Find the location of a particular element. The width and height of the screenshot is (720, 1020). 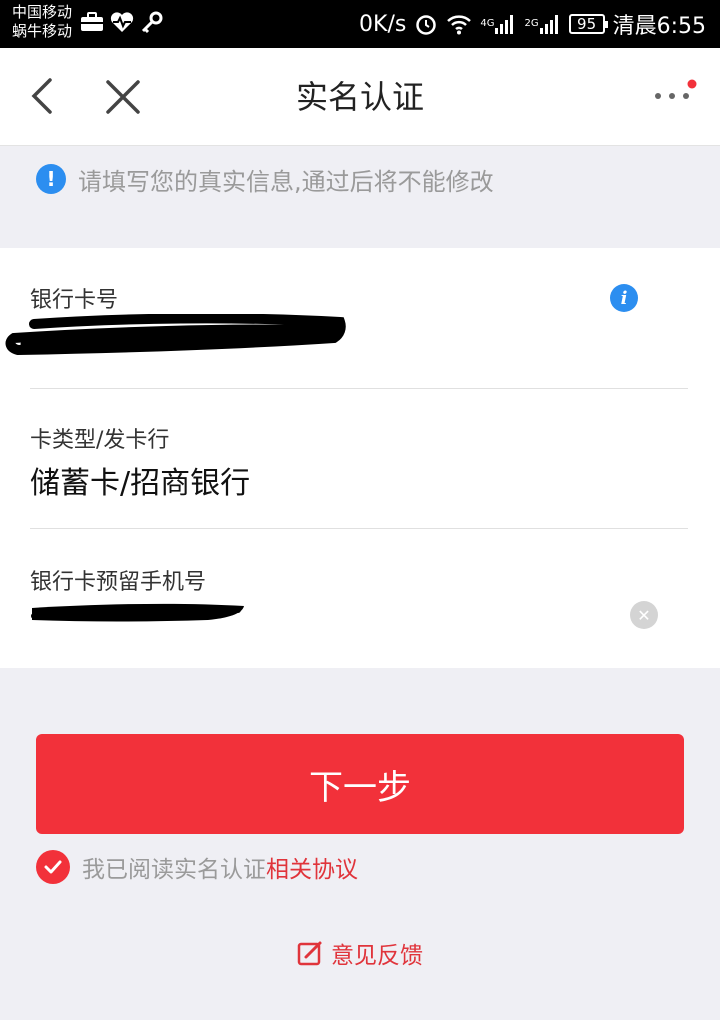

notice-text: 请填写您的真实信息,通过后将不能修改 is located at coordinates (286, 182).